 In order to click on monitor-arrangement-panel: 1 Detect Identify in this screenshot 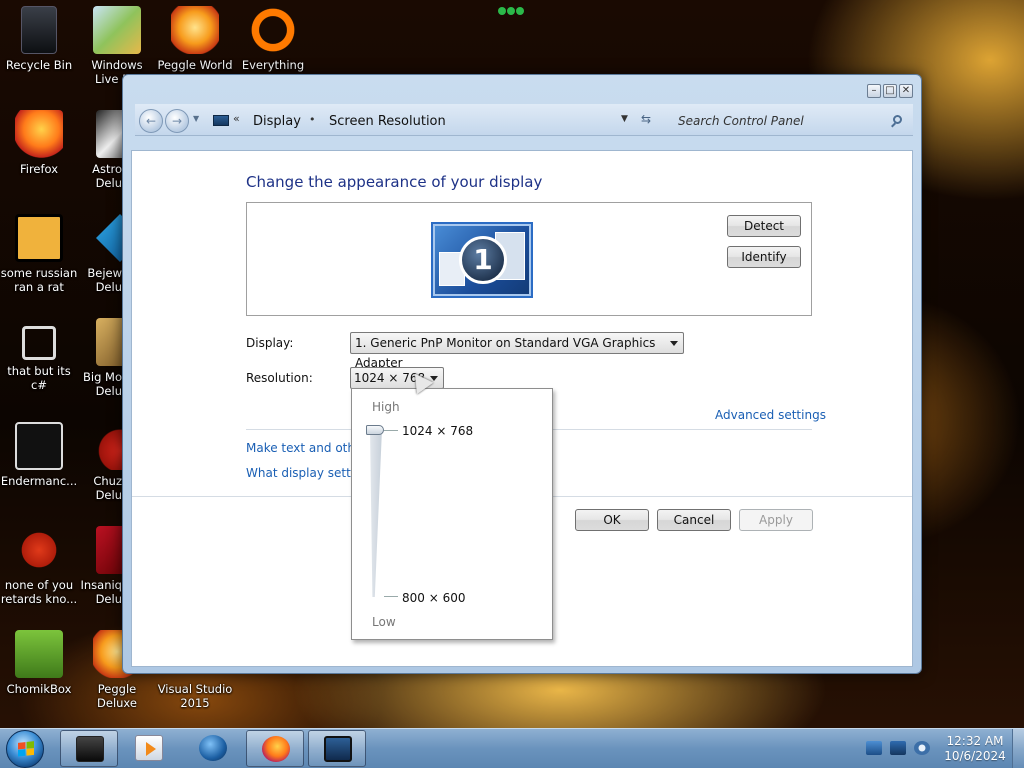, I will do `click(529, 259)`.